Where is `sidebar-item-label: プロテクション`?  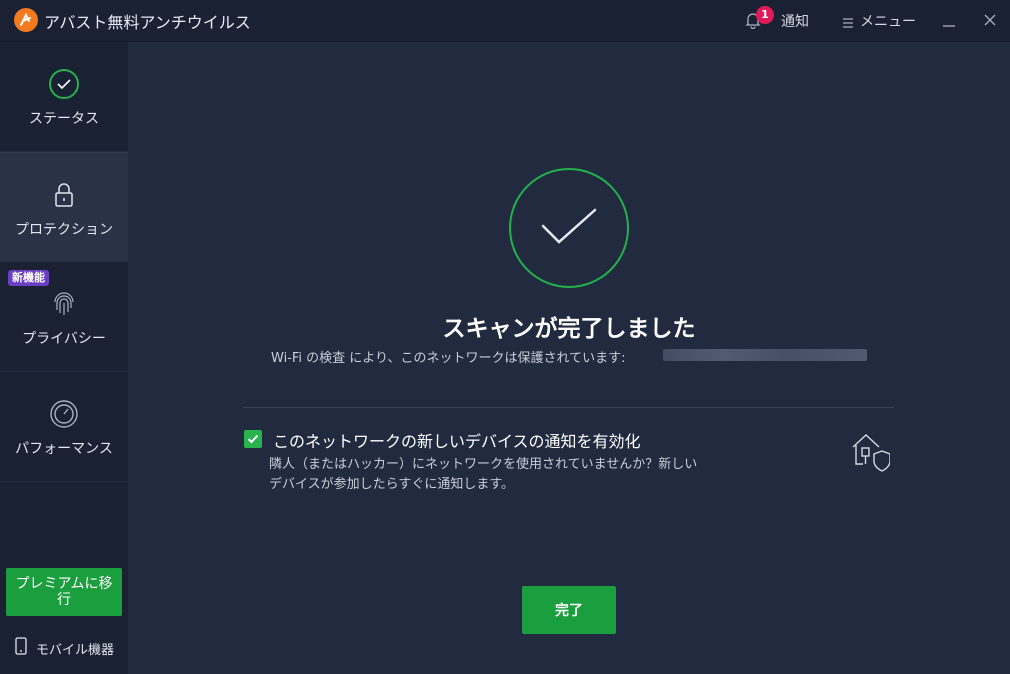 sidebar-item-label: プロテクション is located at coordinates (64, 230).